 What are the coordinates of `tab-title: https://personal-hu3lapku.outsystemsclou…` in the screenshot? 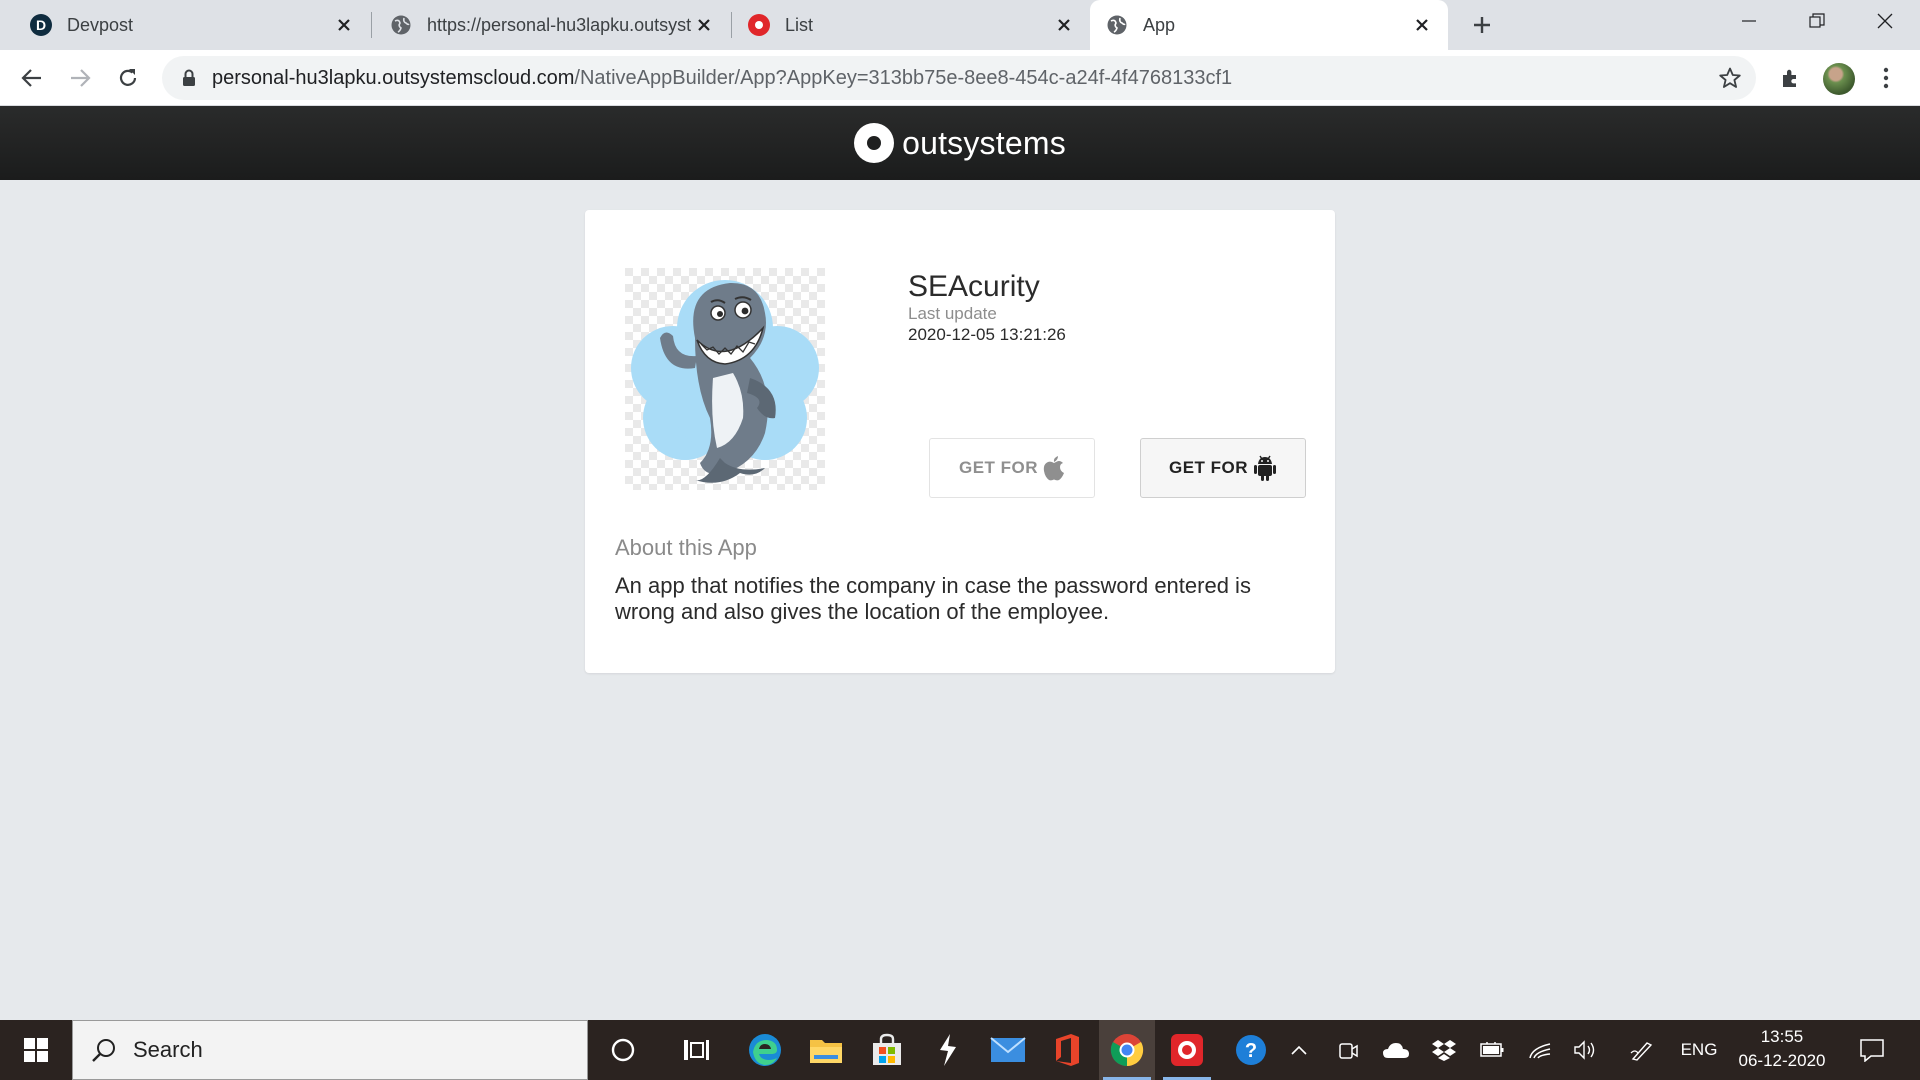 It's located at (559, 24).